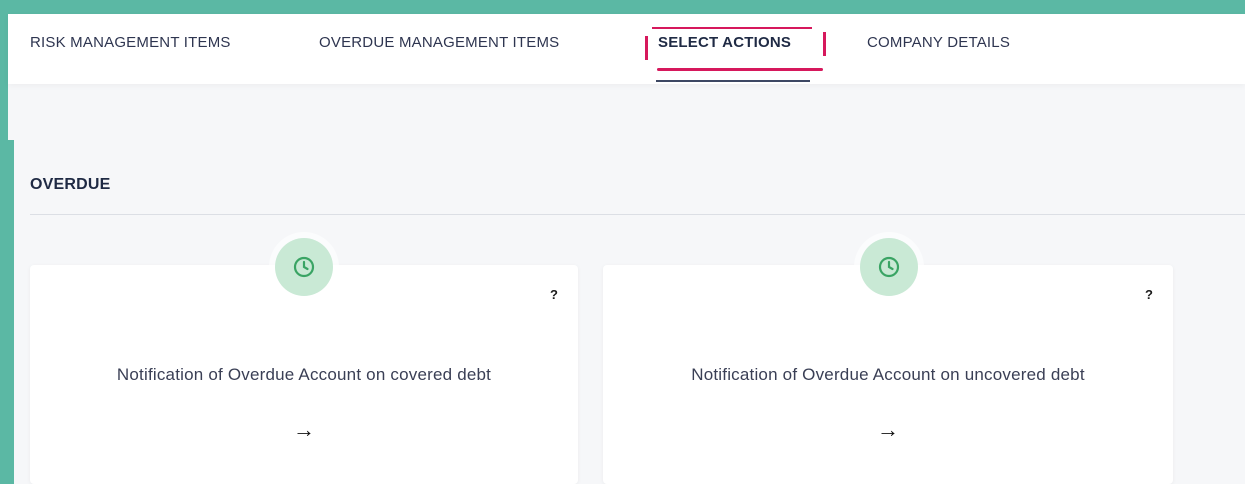 The image size is (1245, 484). I want to click on frame-border-left-lower, so click(7, 312).